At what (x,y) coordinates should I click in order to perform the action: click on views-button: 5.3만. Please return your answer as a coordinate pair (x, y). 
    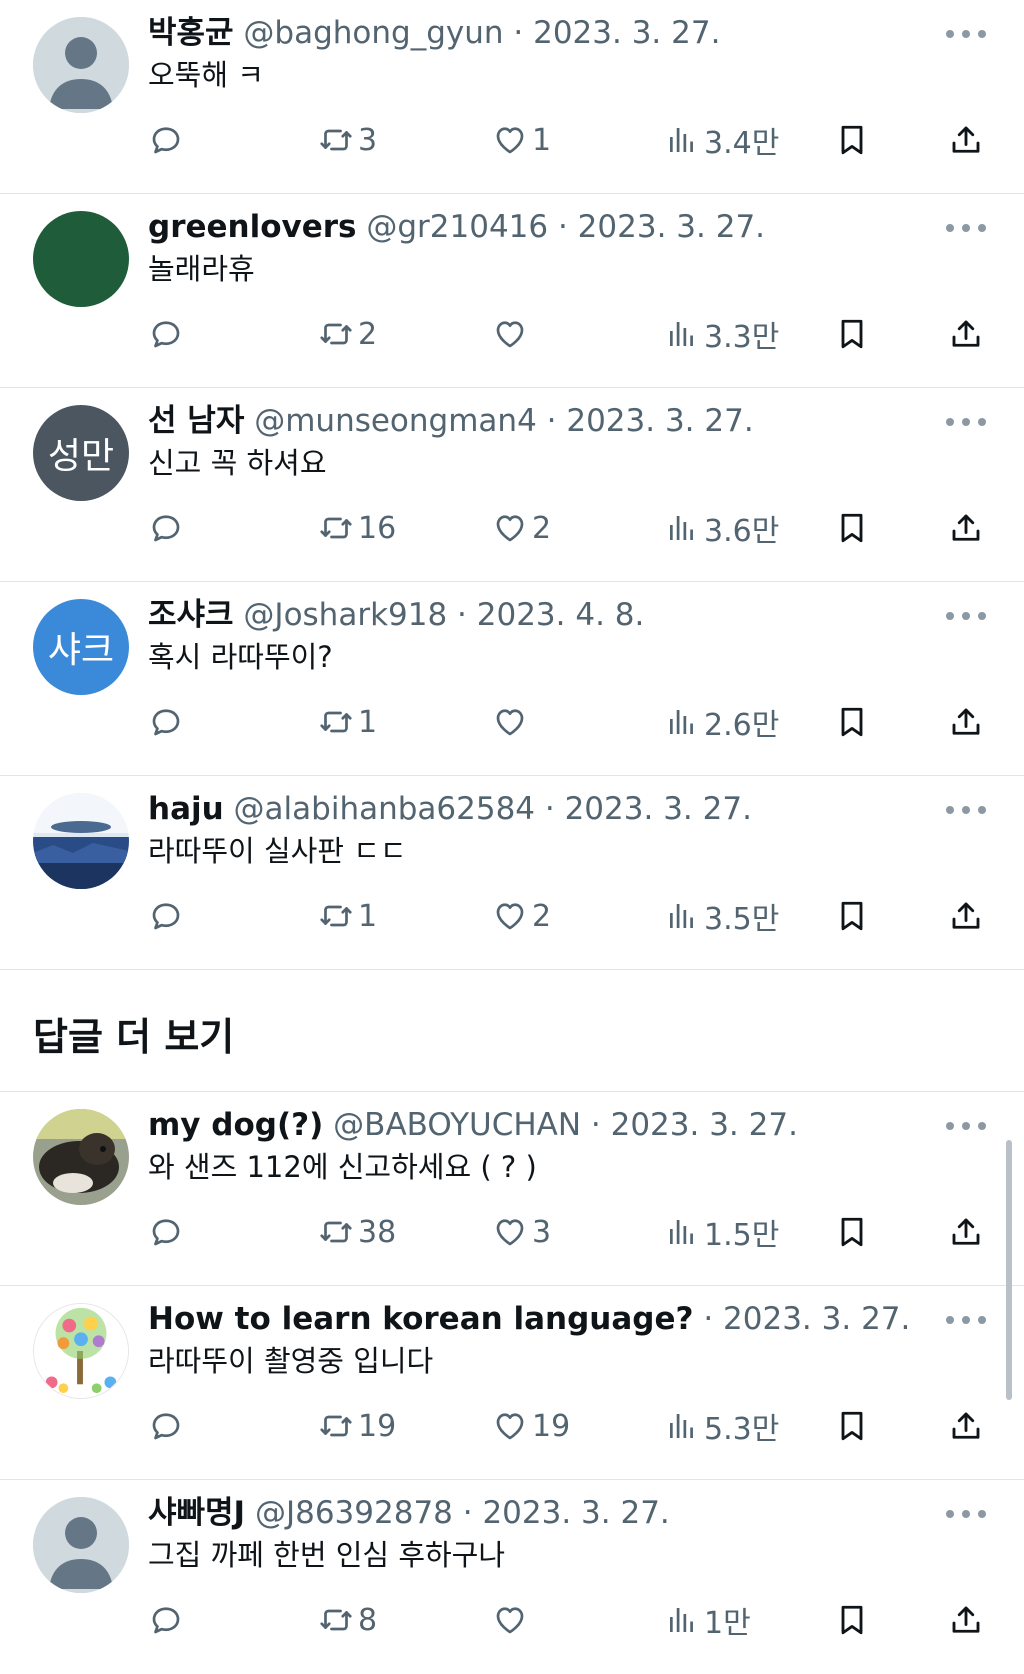
    Looking at the image, I should click on (721, 1426).